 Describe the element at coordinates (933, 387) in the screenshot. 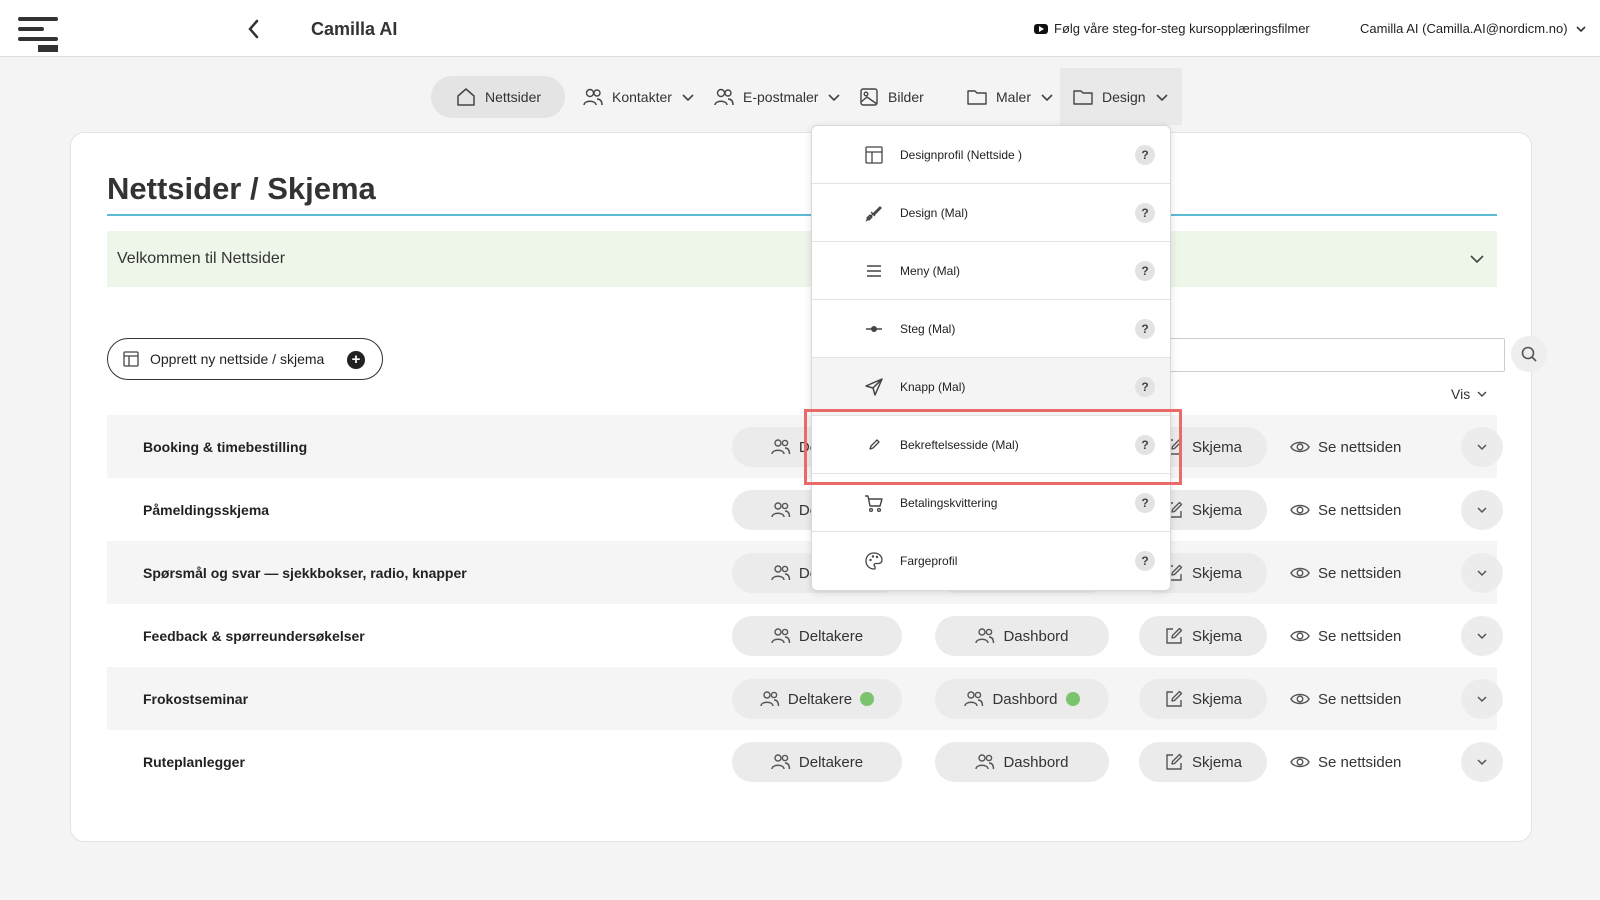

I see `menu-item-label: Knapp (Mal)` at that location.